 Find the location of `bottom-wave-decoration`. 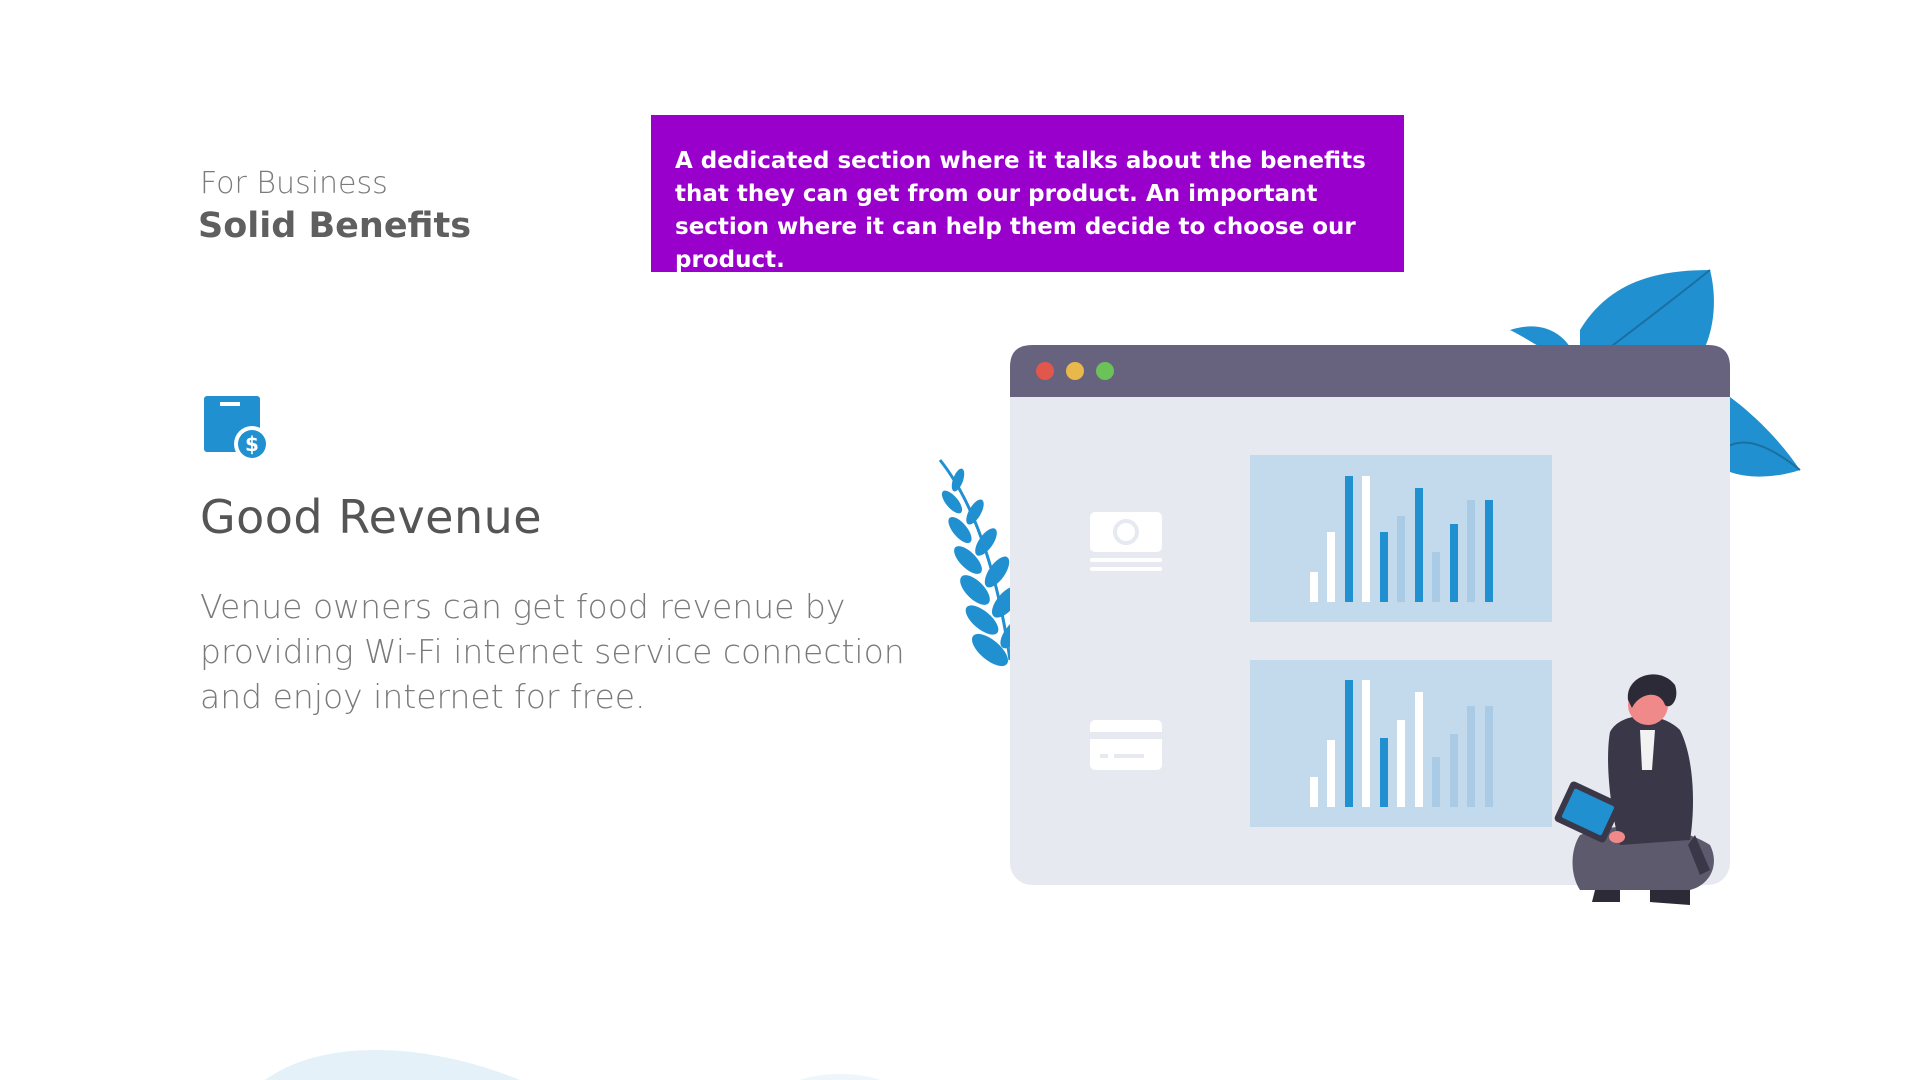

bottom-wave-decoration is located at coordinates (572, 1065).